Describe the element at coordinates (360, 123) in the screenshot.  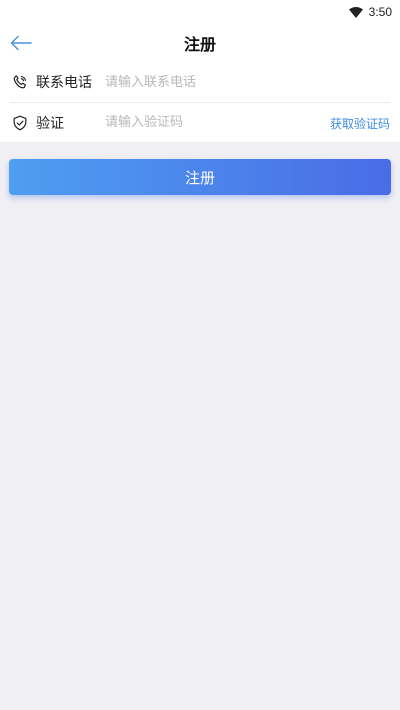
I see `get-code-button: 获取验证码` at that location.